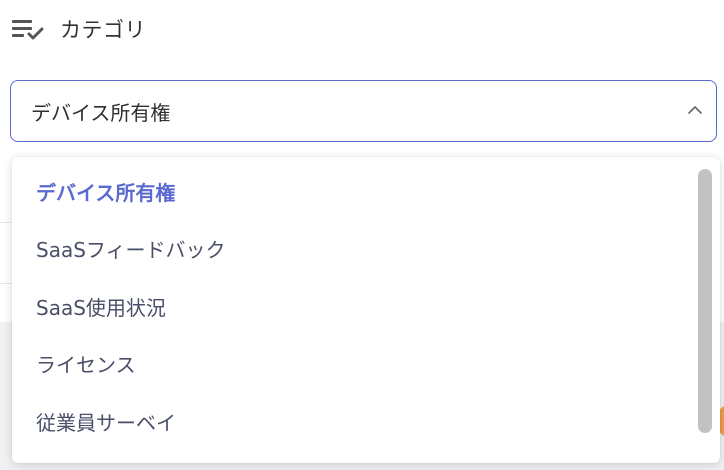  I want to click on option-saas-feedback: SaaSフィードバック, so click(131, 250).